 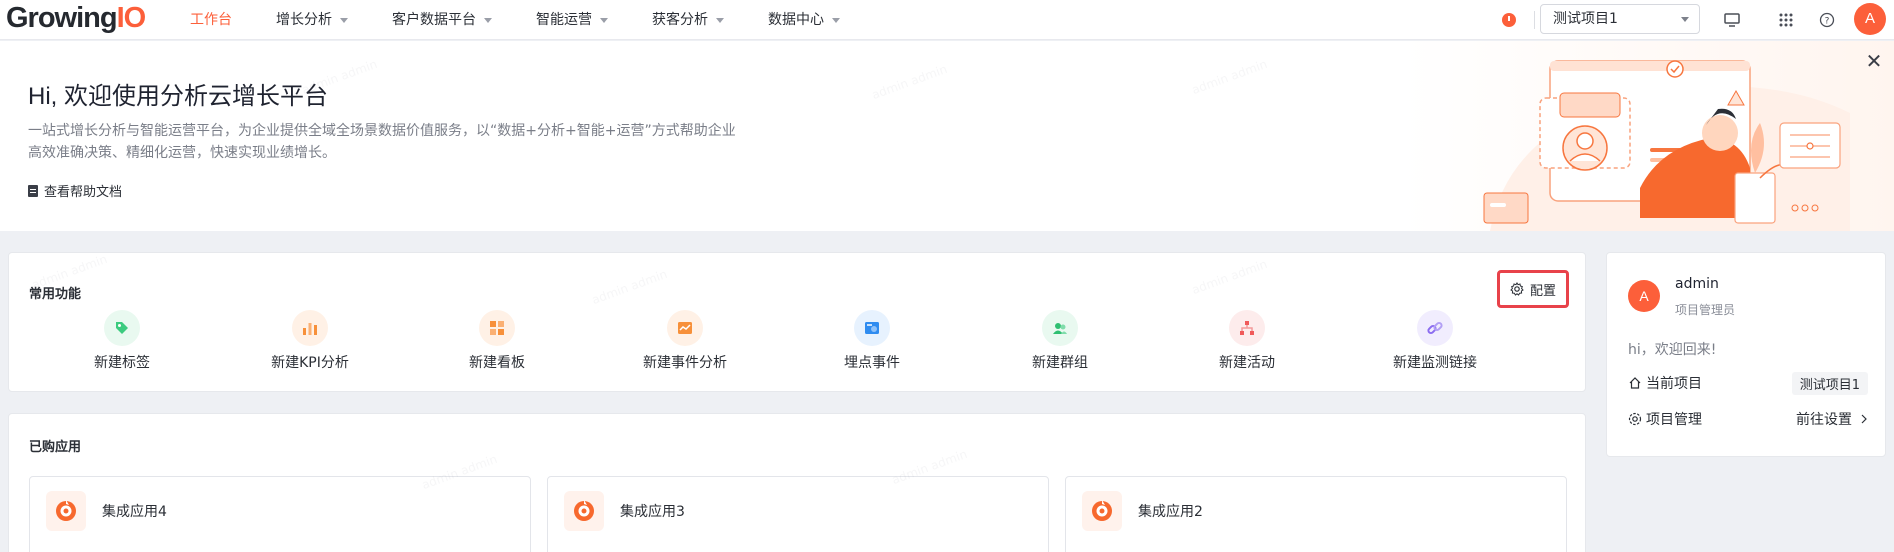 I want to click on close-icon: ✕, so click(x=1874, y=61).